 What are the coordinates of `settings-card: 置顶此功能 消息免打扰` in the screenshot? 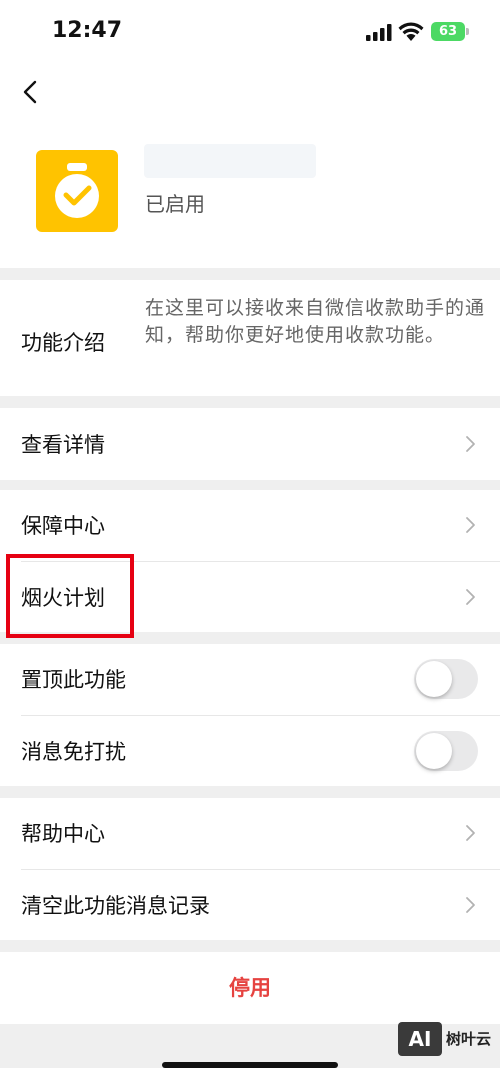 It's located at (250, 715).